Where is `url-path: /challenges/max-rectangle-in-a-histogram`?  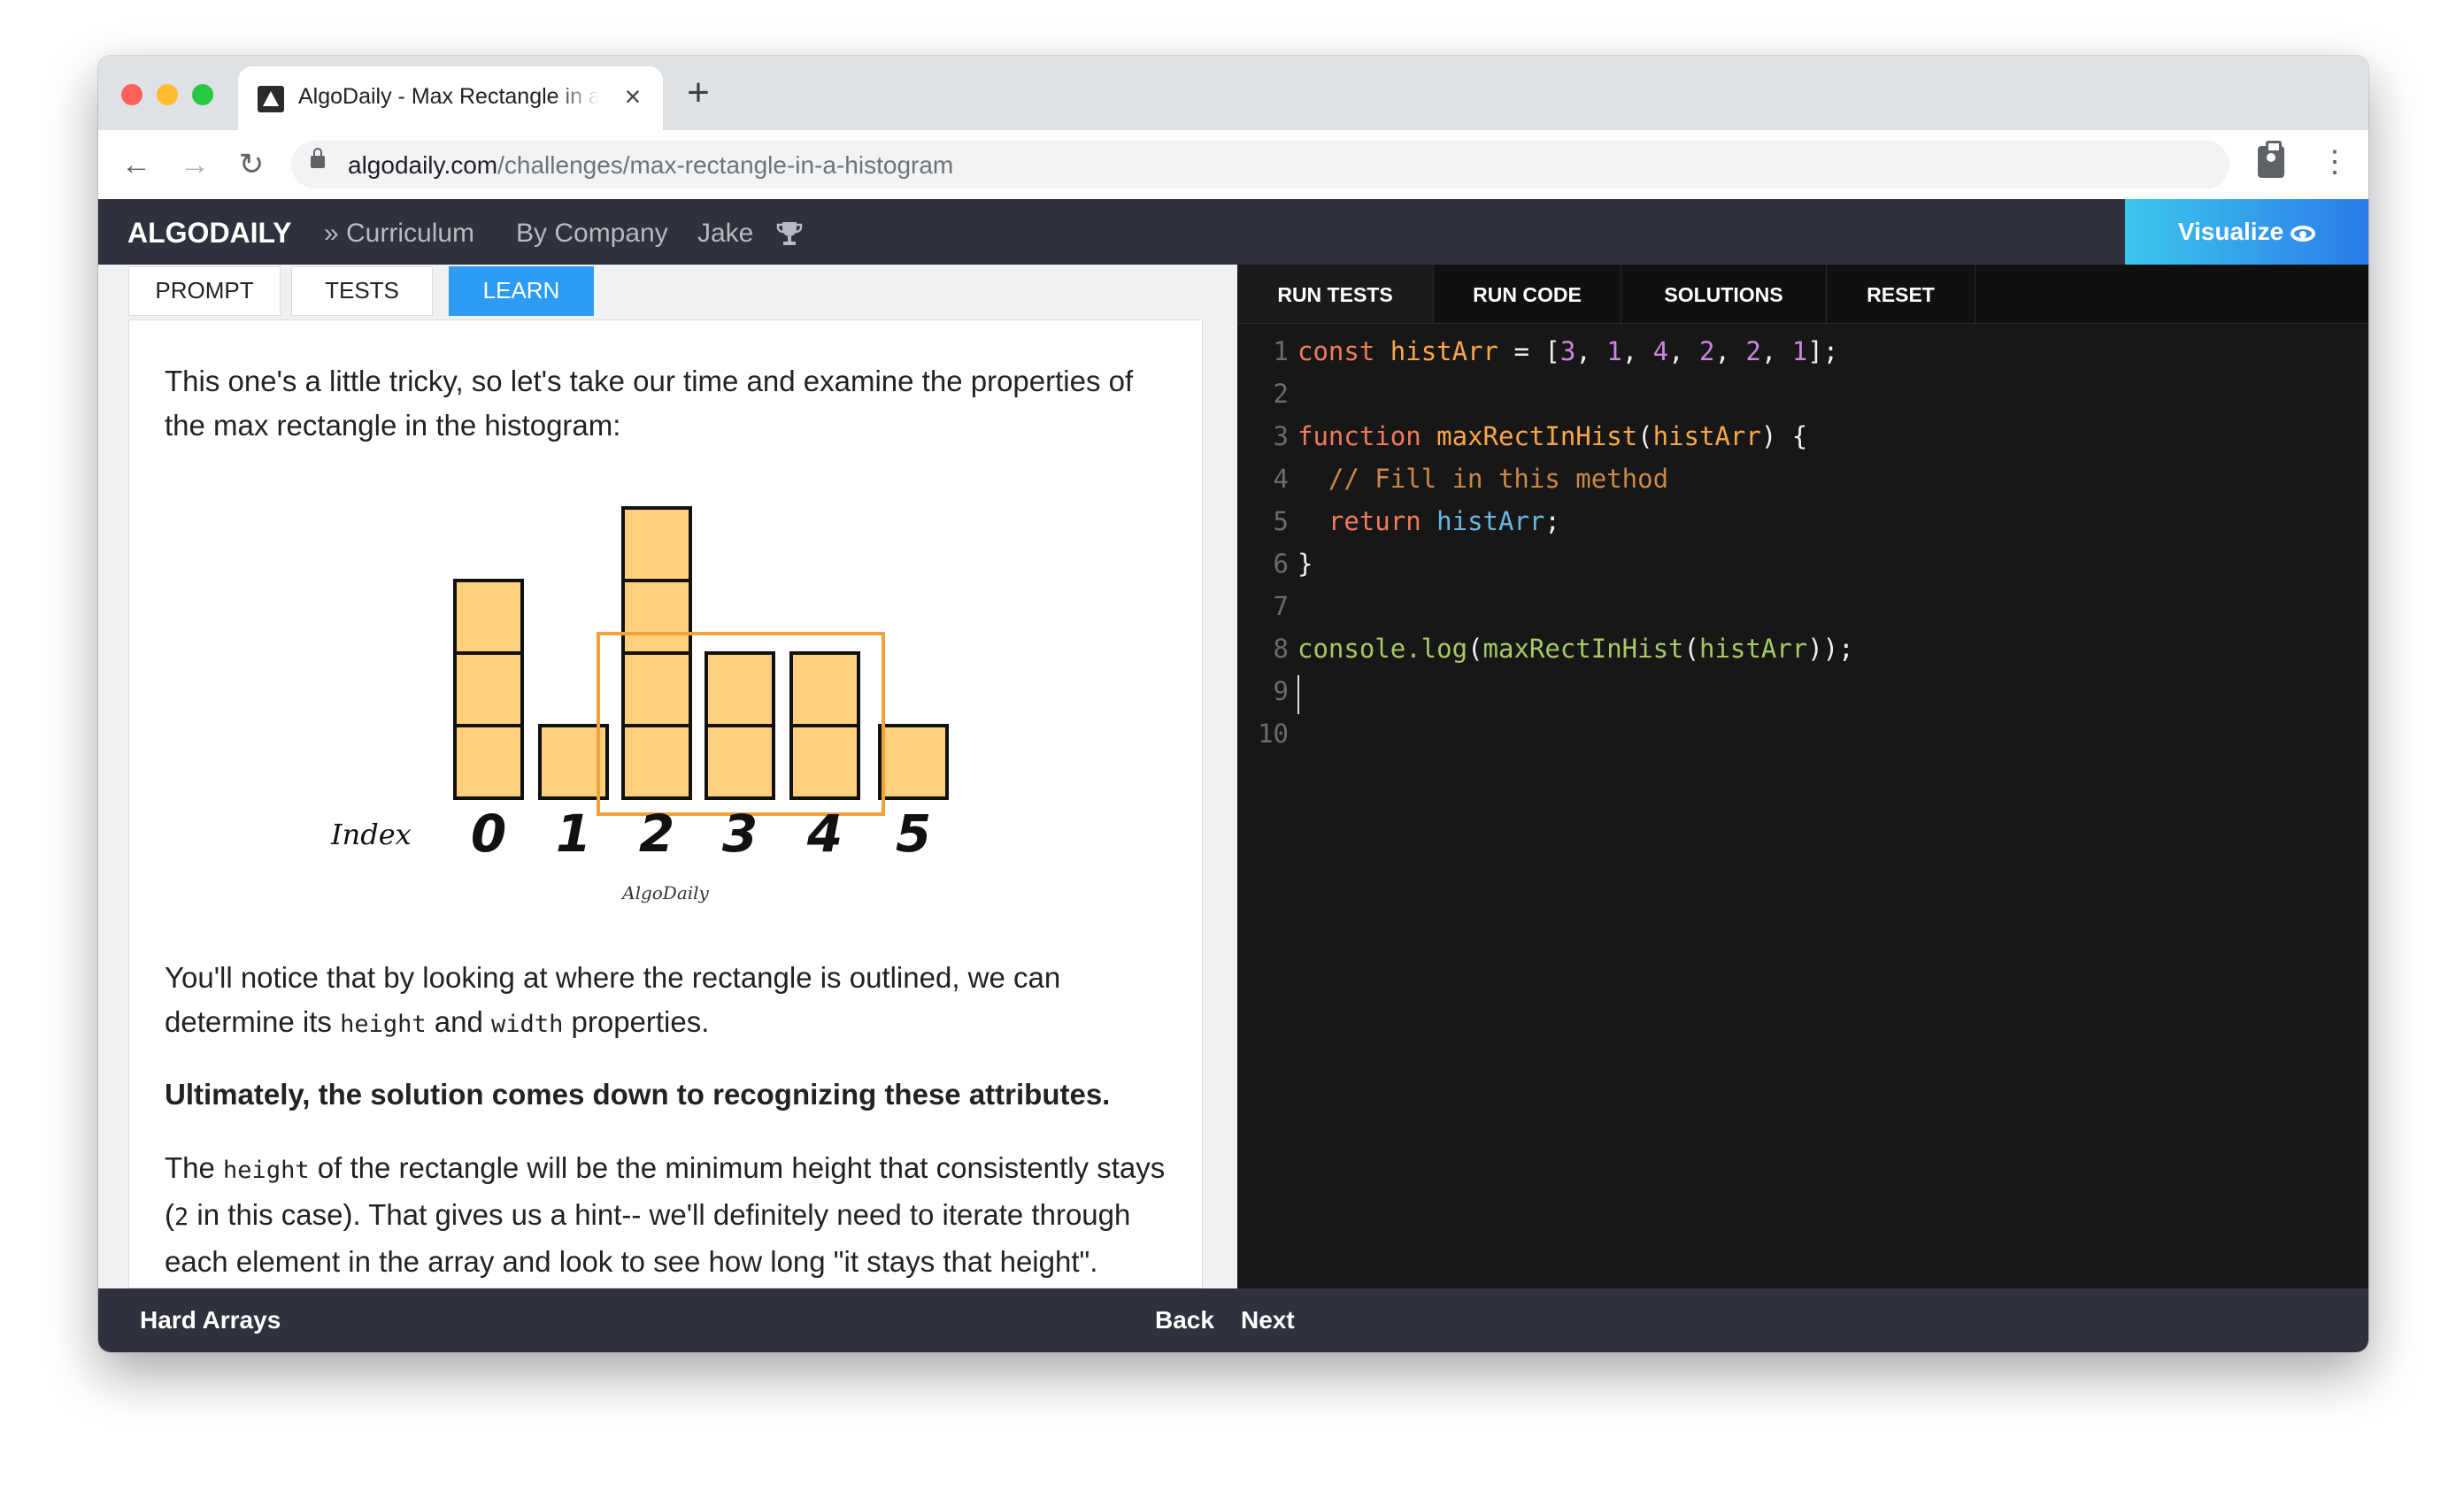 url-path: /challenges/max-rectangle-in-a-histogram is located at coordinates (726, 165).